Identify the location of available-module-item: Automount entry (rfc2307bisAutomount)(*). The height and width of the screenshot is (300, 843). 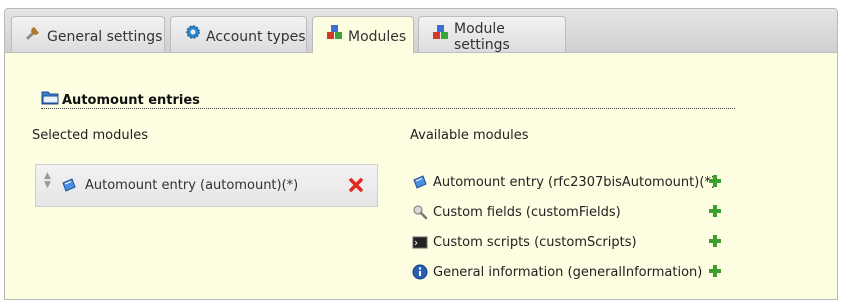
(564, 182).